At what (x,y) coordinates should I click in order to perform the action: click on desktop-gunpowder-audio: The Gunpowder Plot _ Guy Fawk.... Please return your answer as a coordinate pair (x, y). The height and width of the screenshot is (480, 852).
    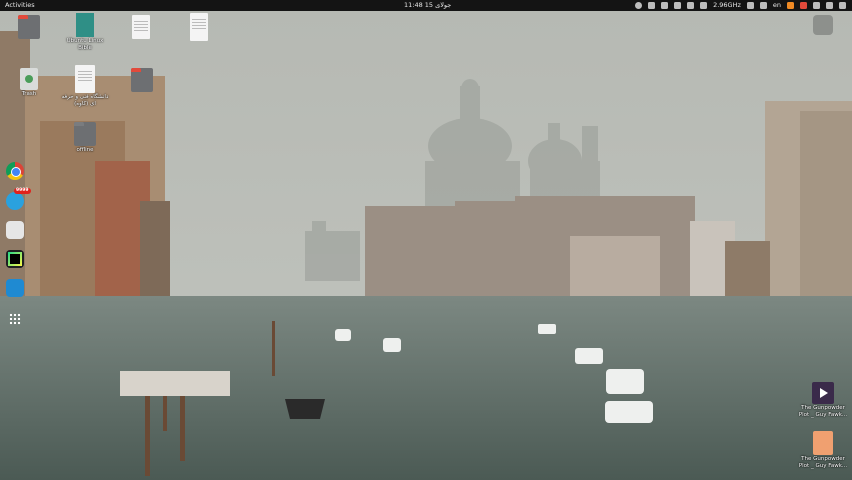
    Looking at the image, I should click on (823, 450).